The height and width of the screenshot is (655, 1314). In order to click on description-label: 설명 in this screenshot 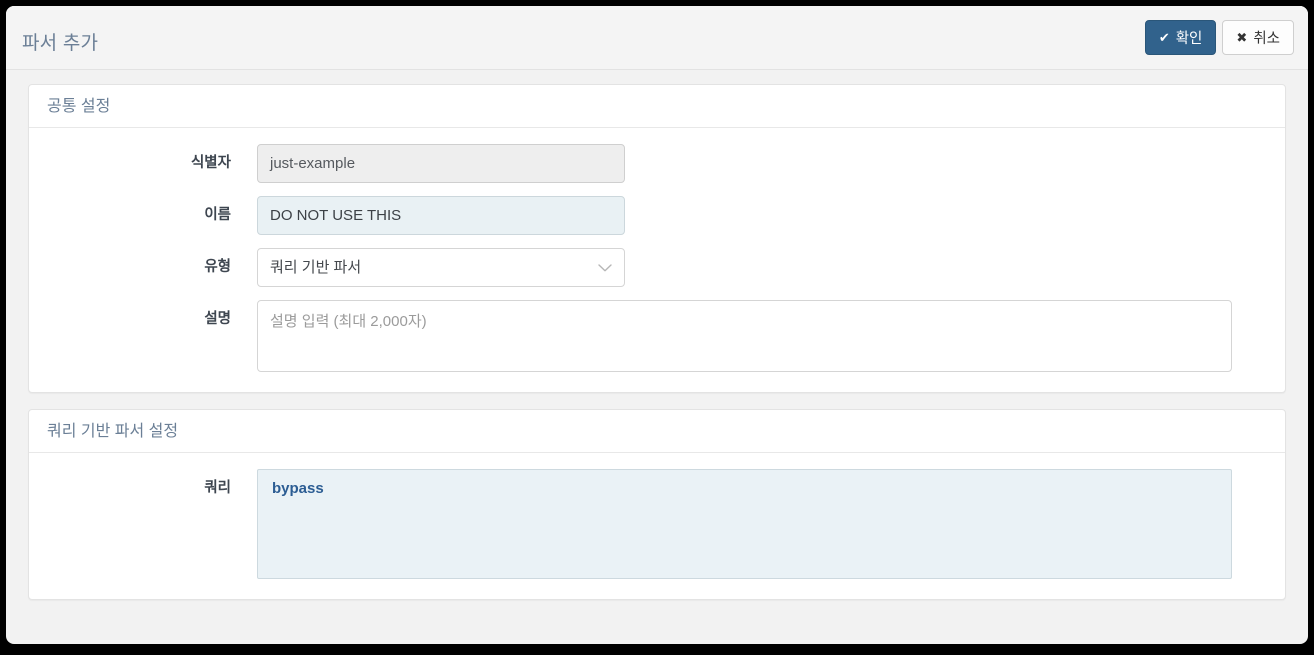, I will do `click(217, 319)`.